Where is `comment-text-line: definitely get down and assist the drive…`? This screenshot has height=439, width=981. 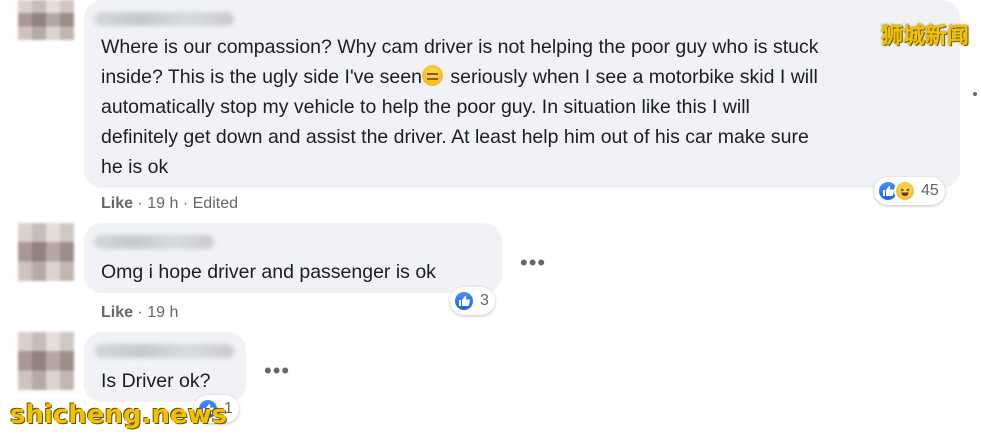
comment-text-line: definitely get down and assist the drive… is located at coordinates (455, 137).